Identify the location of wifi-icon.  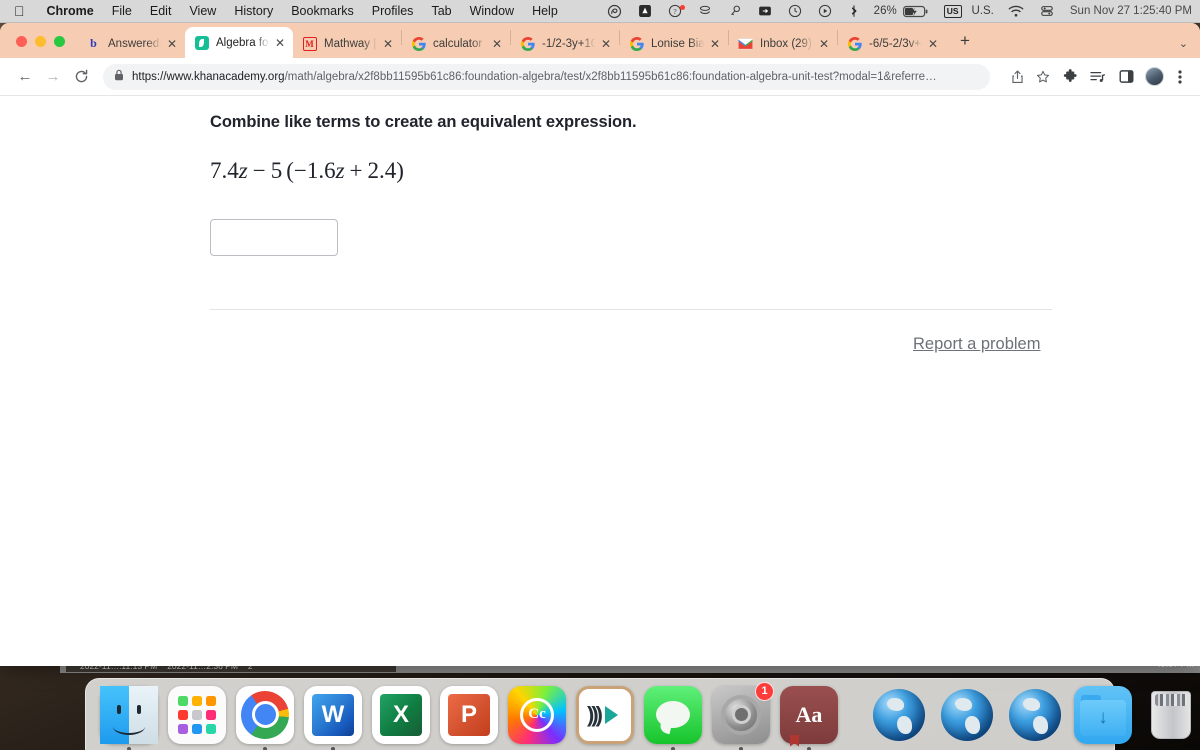
(1016, 11).